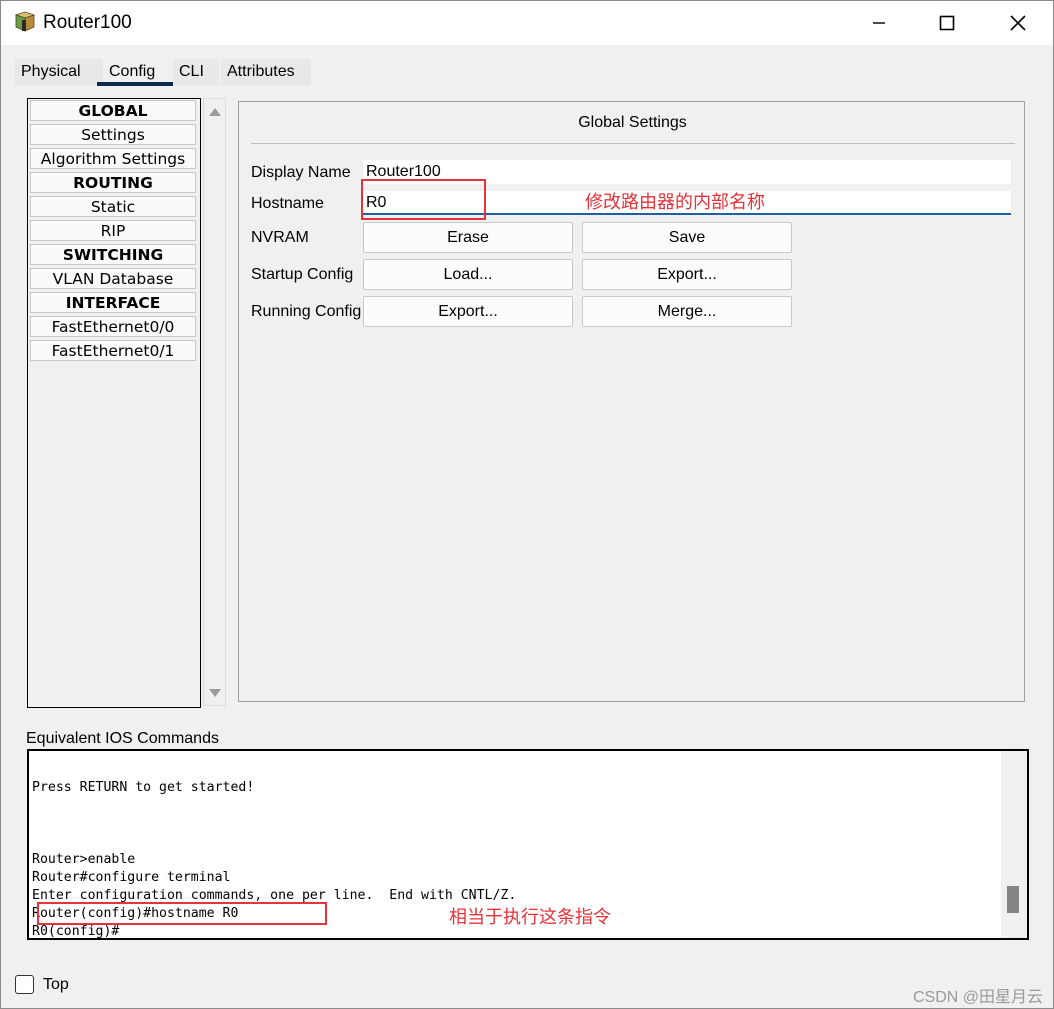 The width and height of the screenshot is (1054, 1009). I want to click on close-button, so click(1018, 23).